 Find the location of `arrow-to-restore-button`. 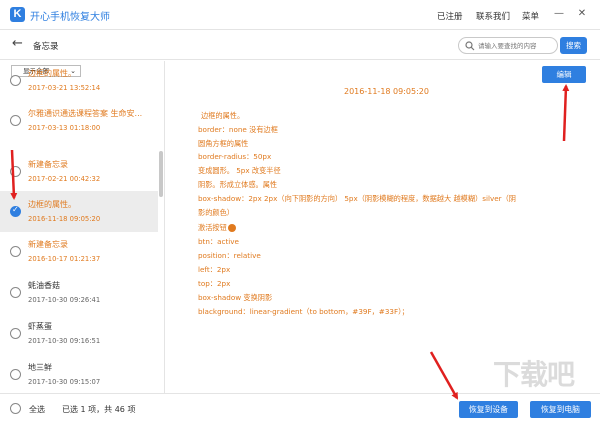

arrow-to-restore-button is located at coordinates (444, 375).